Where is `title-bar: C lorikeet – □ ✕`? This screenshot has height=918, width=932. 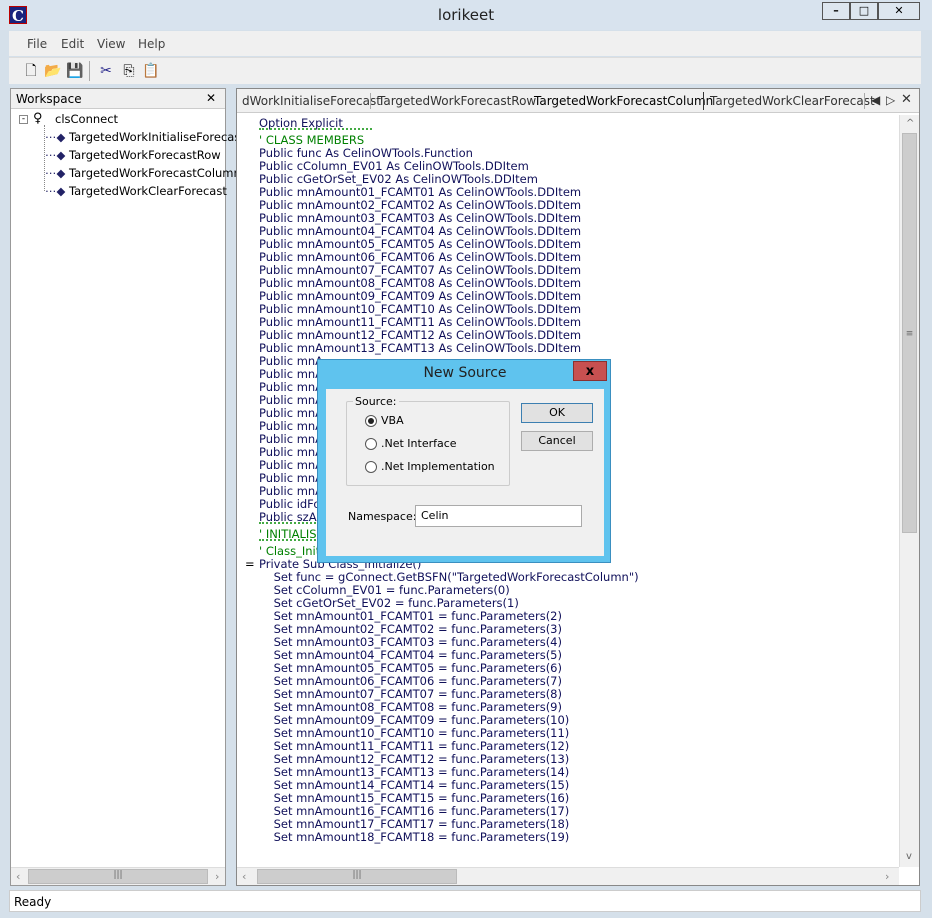
title-bar: C lorikeet – □ ✕ is located at coordinates (466, 15).